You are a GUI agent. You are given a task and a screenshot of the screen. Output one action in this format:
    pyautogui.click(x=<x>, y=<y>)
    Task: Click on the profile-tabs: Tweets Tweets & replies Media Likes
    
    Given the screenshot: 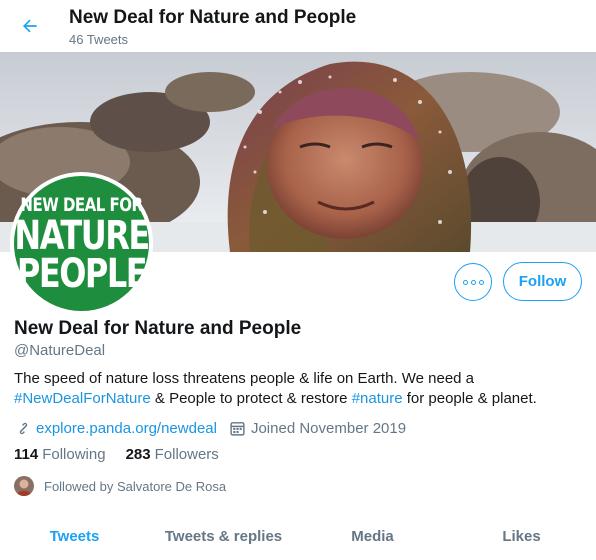 What is the action you would take?
    pyautogui.click(x=298, y=539)
    